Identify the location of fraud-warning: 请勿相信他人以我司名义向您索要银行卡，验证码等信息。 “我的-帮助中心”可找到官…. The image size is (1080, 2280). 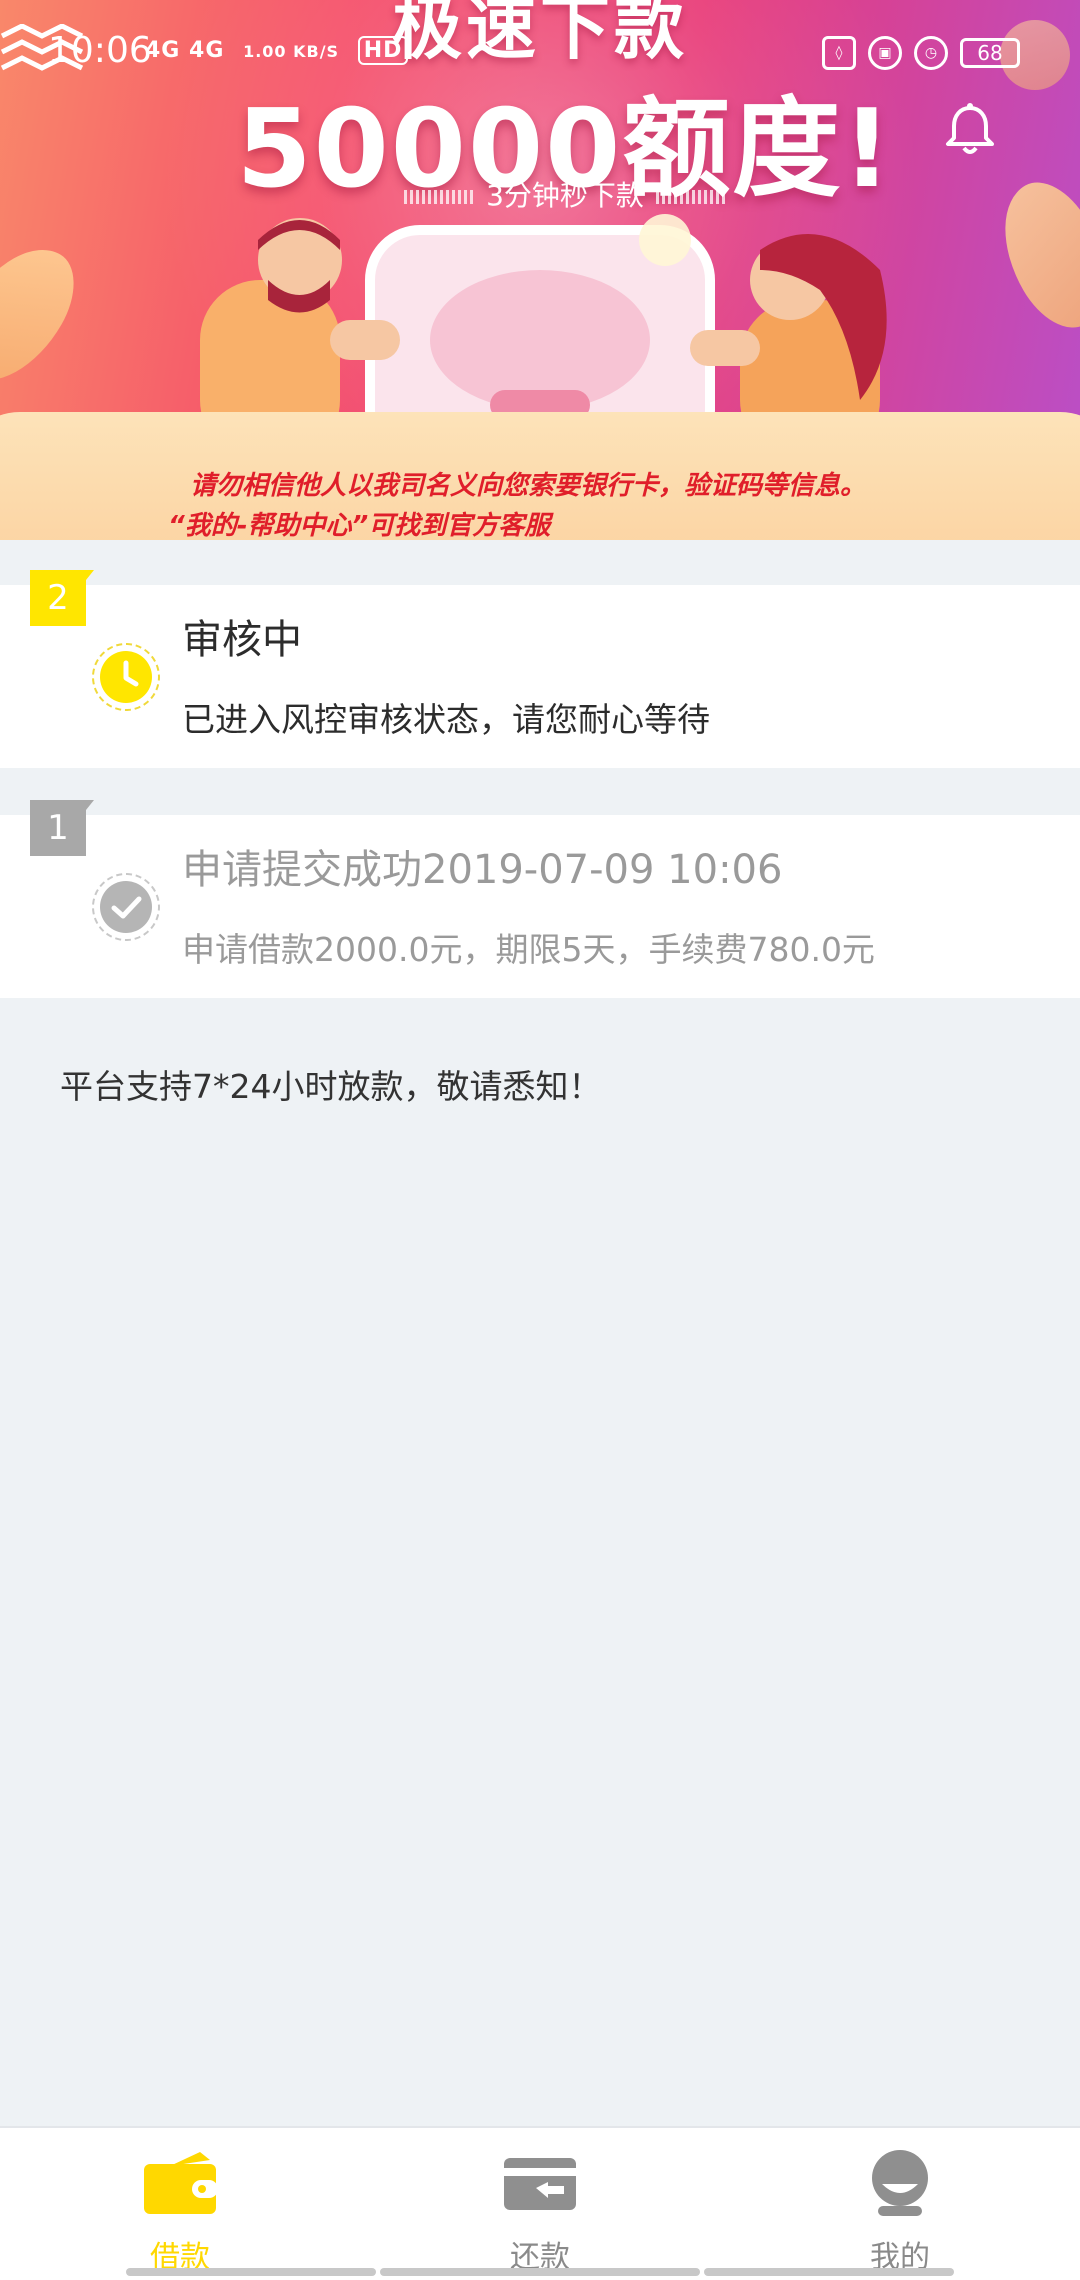
(619, 503).